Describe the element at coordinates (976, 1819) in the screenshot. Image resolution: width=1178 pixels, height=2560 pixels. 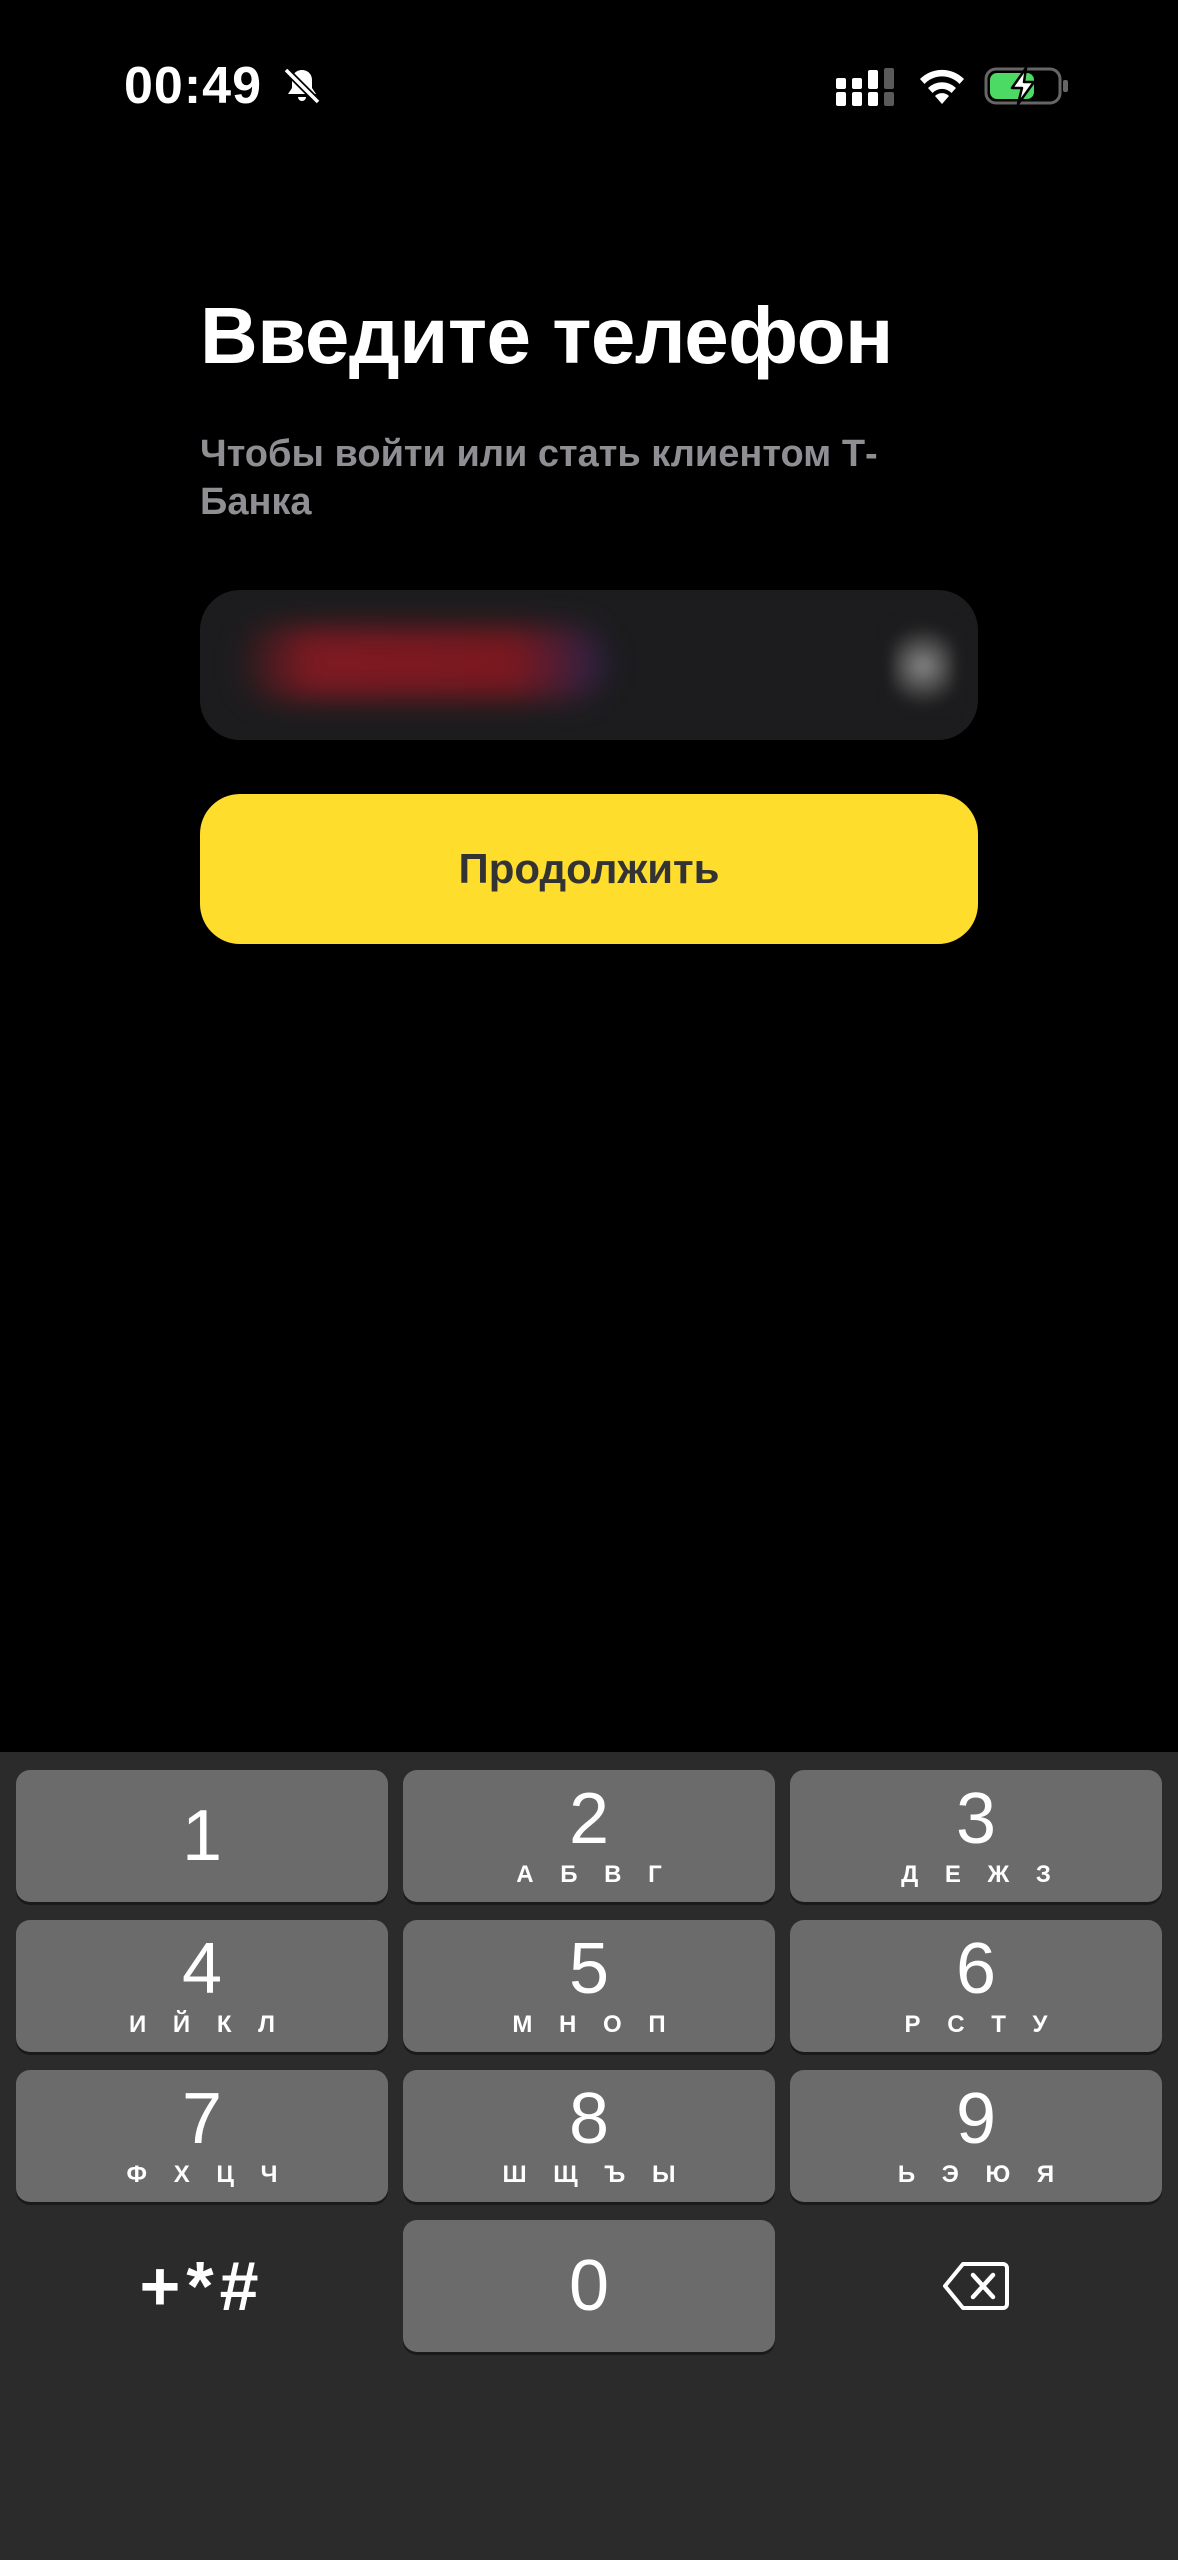
I see `key-digit: 3` at that location.